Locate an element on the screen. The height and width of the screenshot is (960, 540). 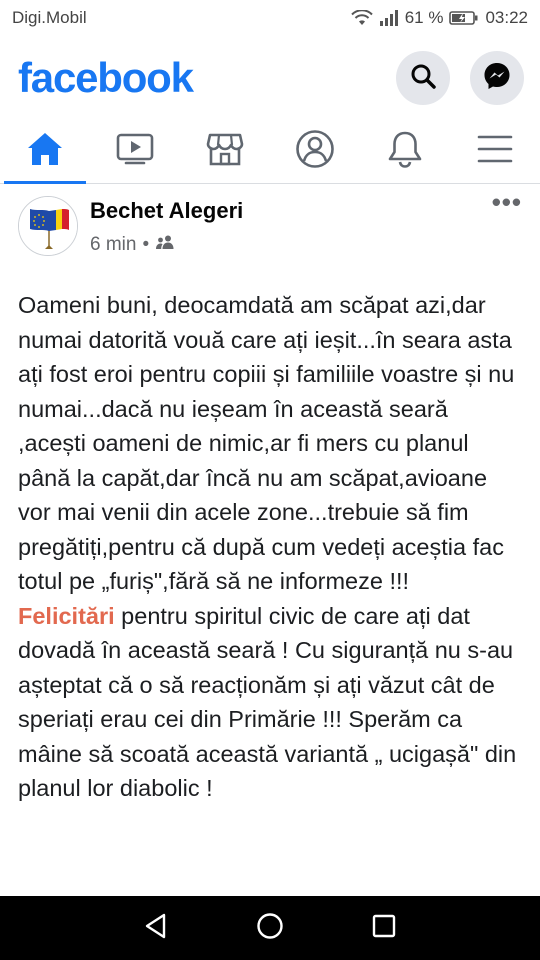
tab-notifications is located at coordinates (405, 151).